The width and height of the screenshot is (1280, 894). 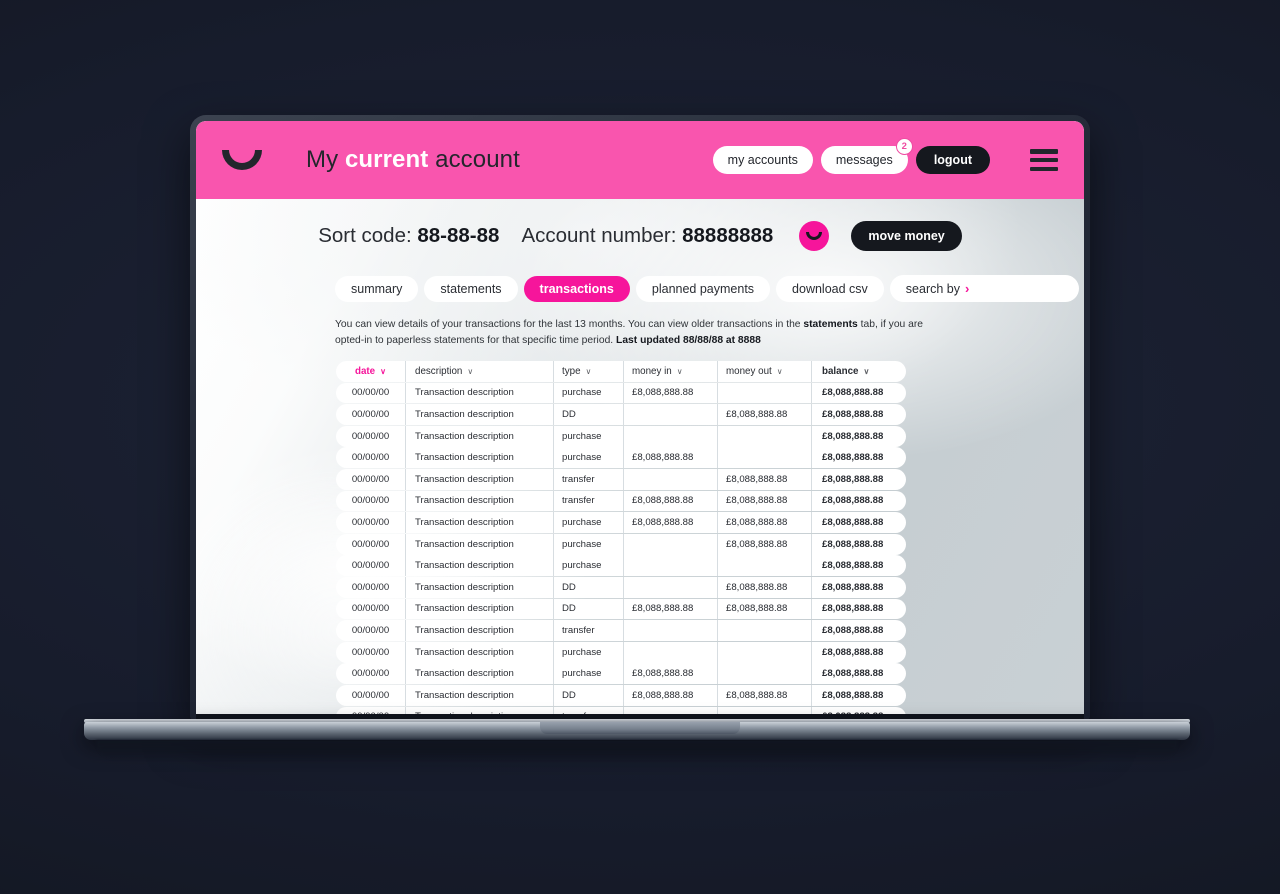 I want to click on column-header-type: type ∨, so click(x=589, y=371).